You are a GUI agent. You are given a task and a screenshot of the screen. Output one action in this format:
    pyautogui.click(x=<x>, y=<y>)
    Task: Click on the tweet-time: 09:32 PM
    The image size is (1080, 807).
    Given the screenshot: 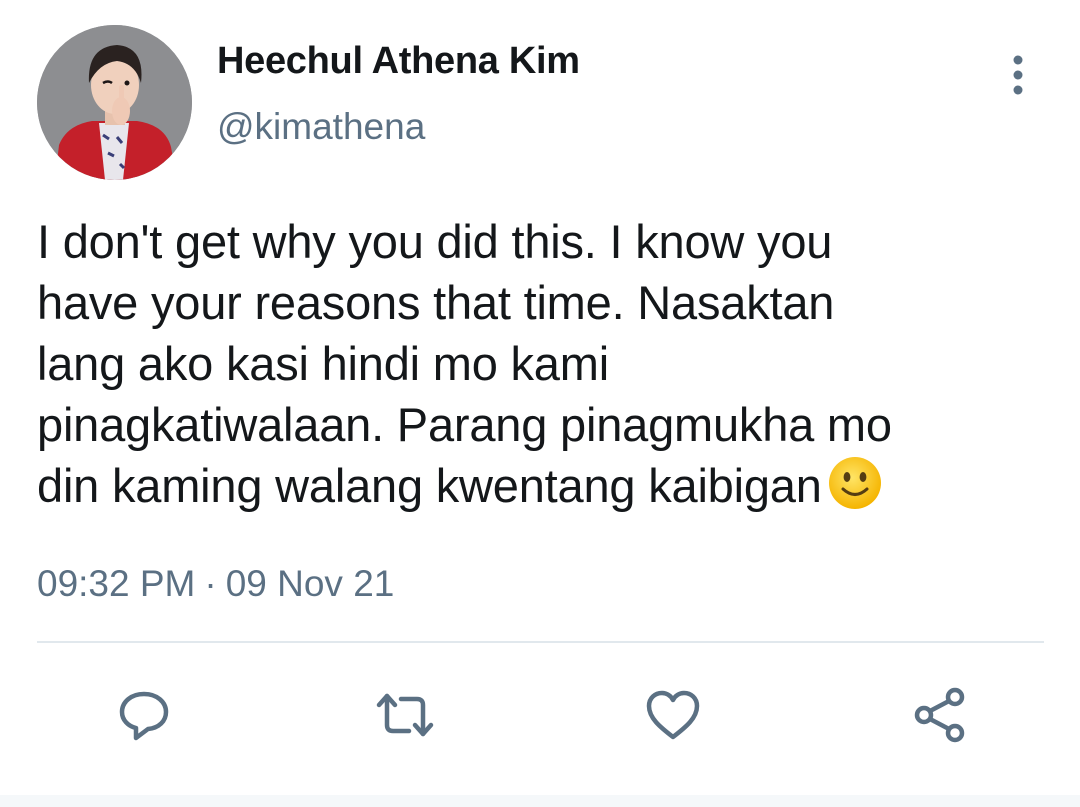 What is the action you would take?
    pyautogui.click(x=116, y=583)
    